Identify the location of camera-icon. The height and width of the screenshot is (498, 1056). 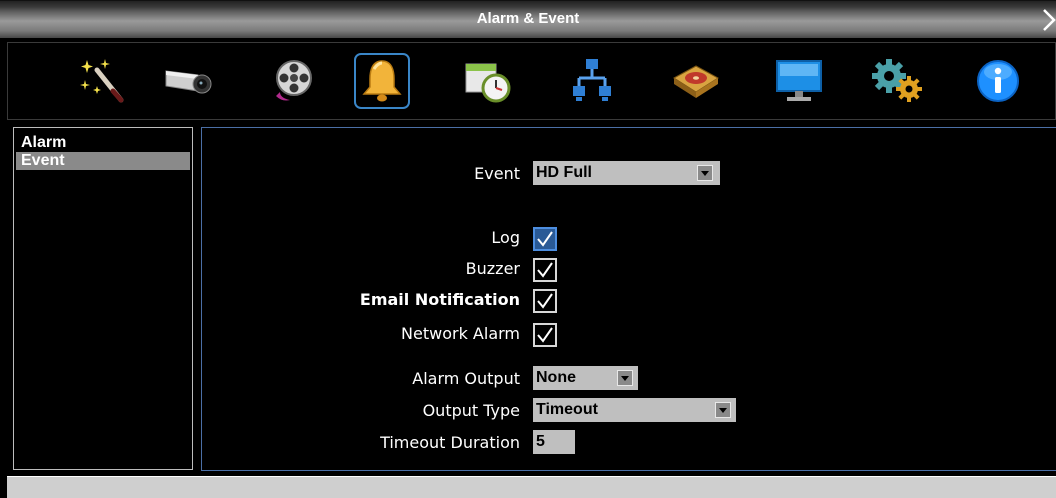
(188, 82).